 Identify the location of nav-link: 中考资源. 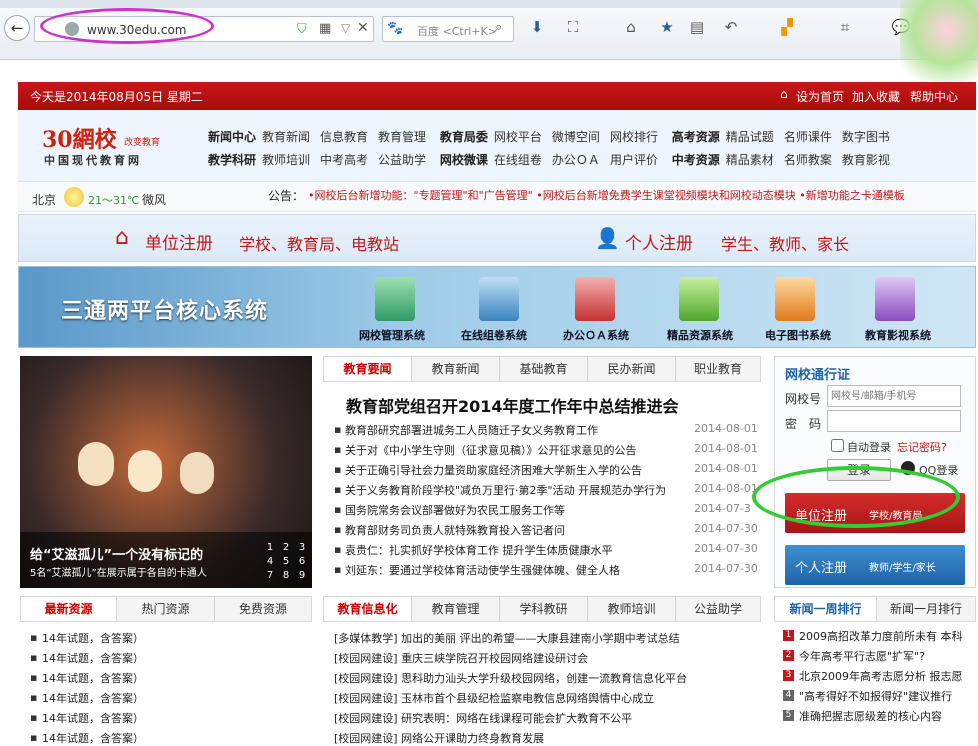
(696, 160).